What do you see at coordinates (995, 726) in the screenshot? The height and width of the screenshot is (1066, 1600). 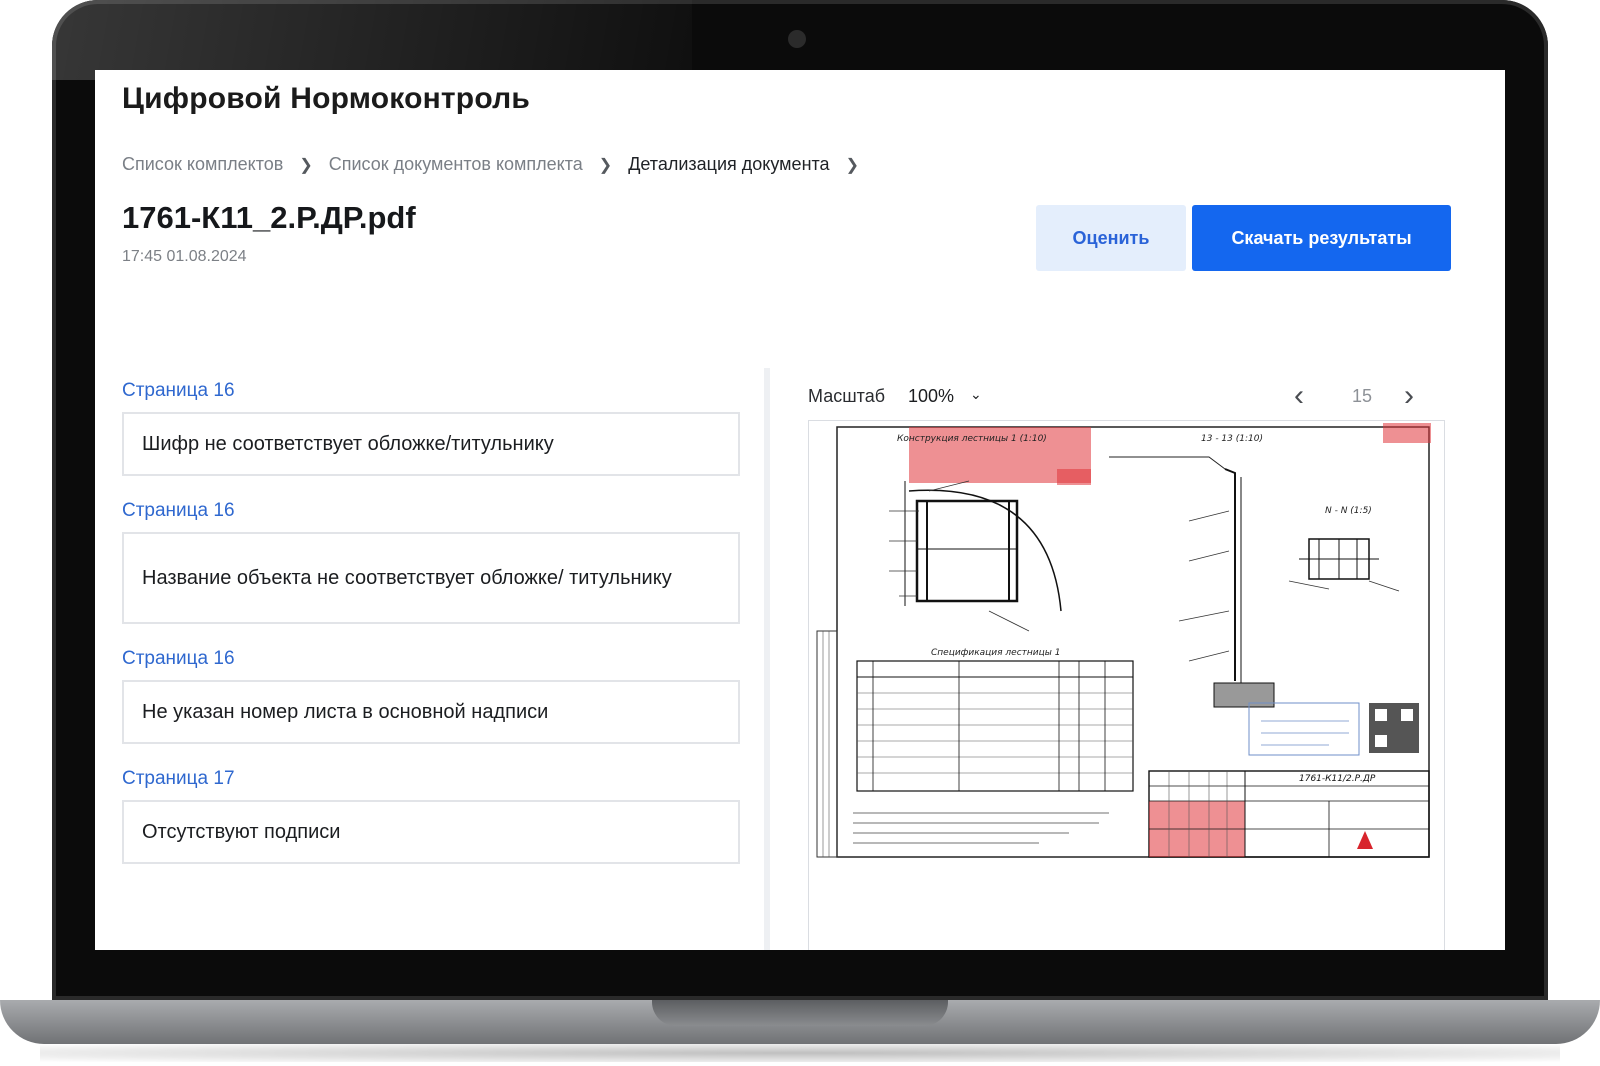 I see `spec-table` at bounding box center [995, 726].